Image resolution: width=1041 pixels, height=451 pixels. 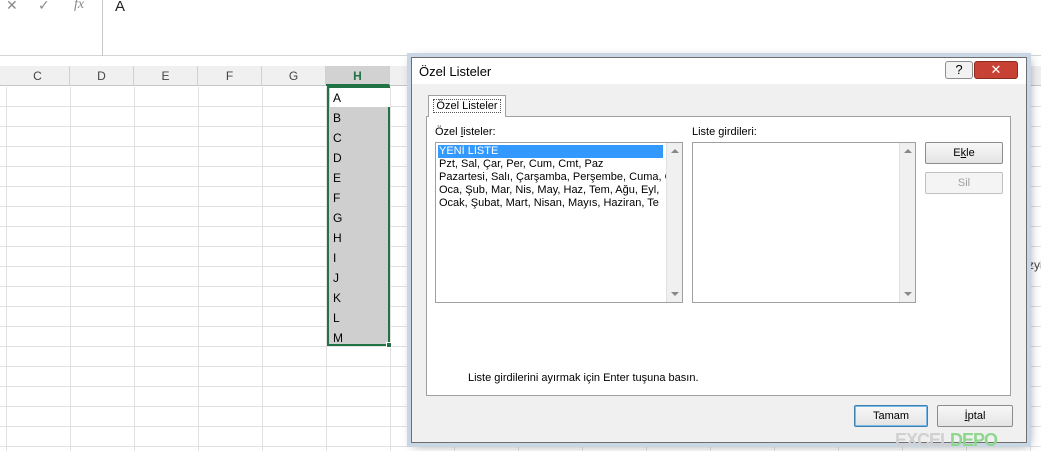 What do you see at coordinates (337, 118) in the screenshot?
I see `cell-h2: B` at bounding box center [337, 118].